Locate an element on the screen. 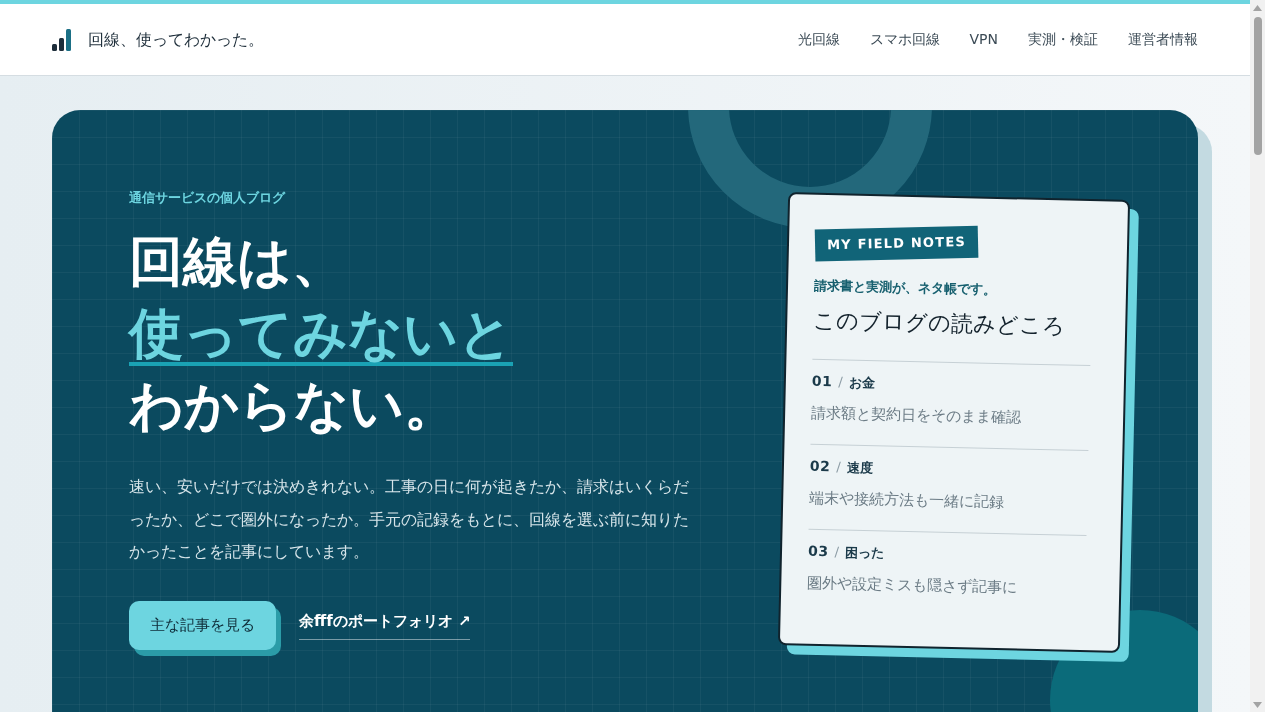 The image size is (1265, 712). section-label: 01 / お金 is located at coordinates (843, 382).